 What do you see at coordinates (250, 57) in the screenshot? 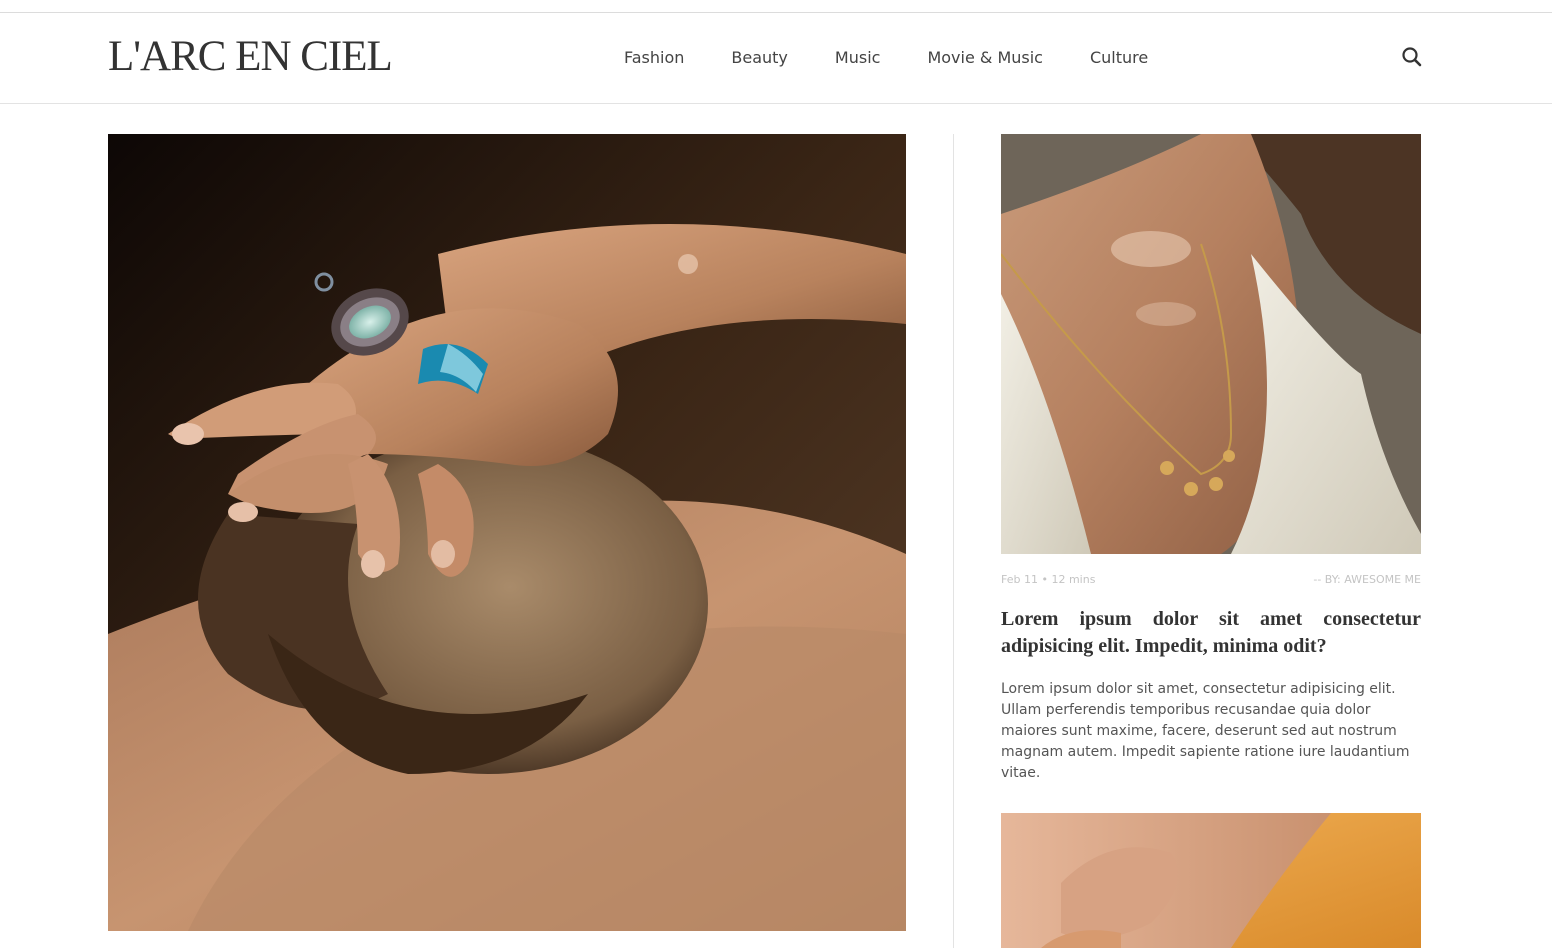
I see `site-logo: L'ARC EN CIEL` at bounding box center [250, 57].